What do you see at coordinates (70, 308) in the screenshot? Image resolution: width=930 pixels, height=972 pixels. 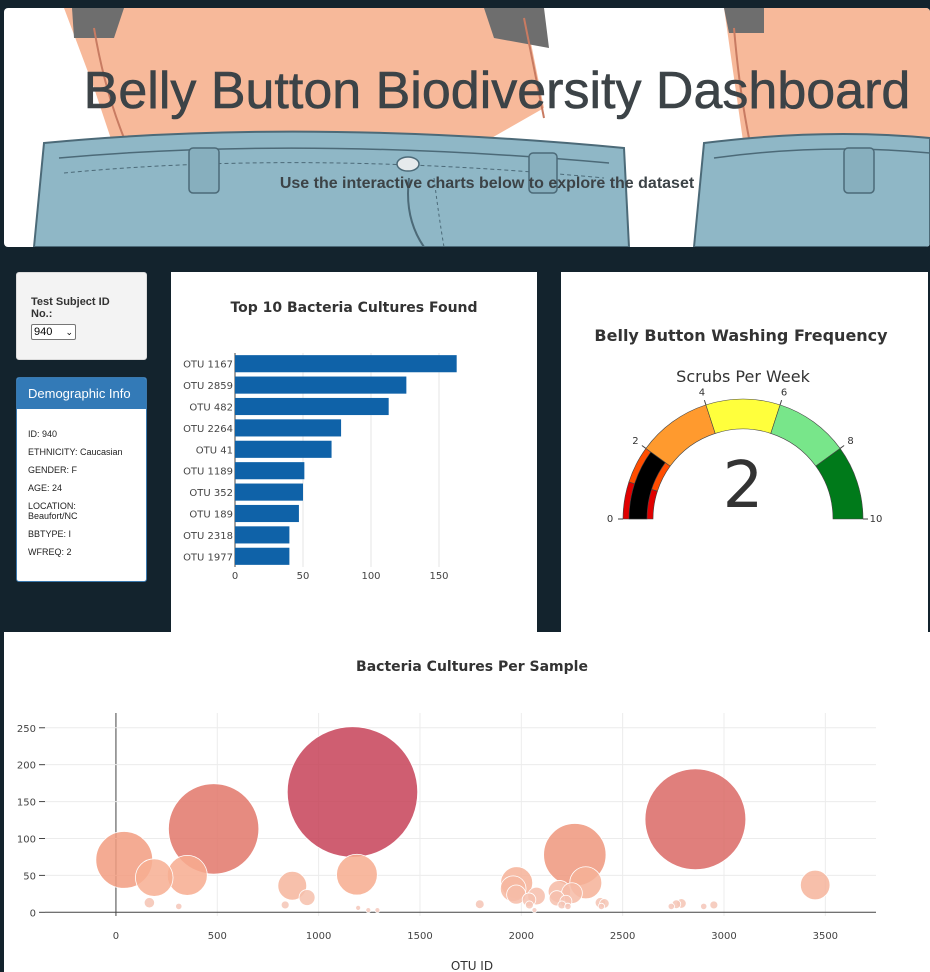 I see `subject-select-label: Test Subject ID No.:` at bounding box center [70, 308].